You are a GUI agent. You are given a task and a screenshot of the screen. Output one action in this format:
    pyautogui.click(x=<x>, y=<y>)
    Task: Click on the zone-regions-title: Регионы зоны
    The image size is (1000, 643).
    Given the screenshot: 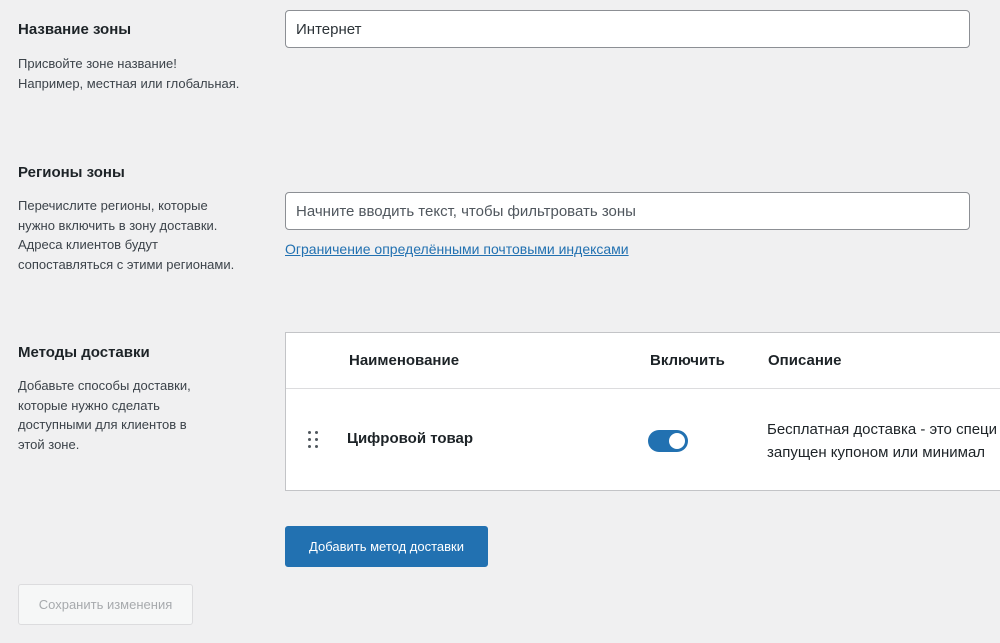 What is the action you would take?
    pyautogui.click(x=71, y=172)
    